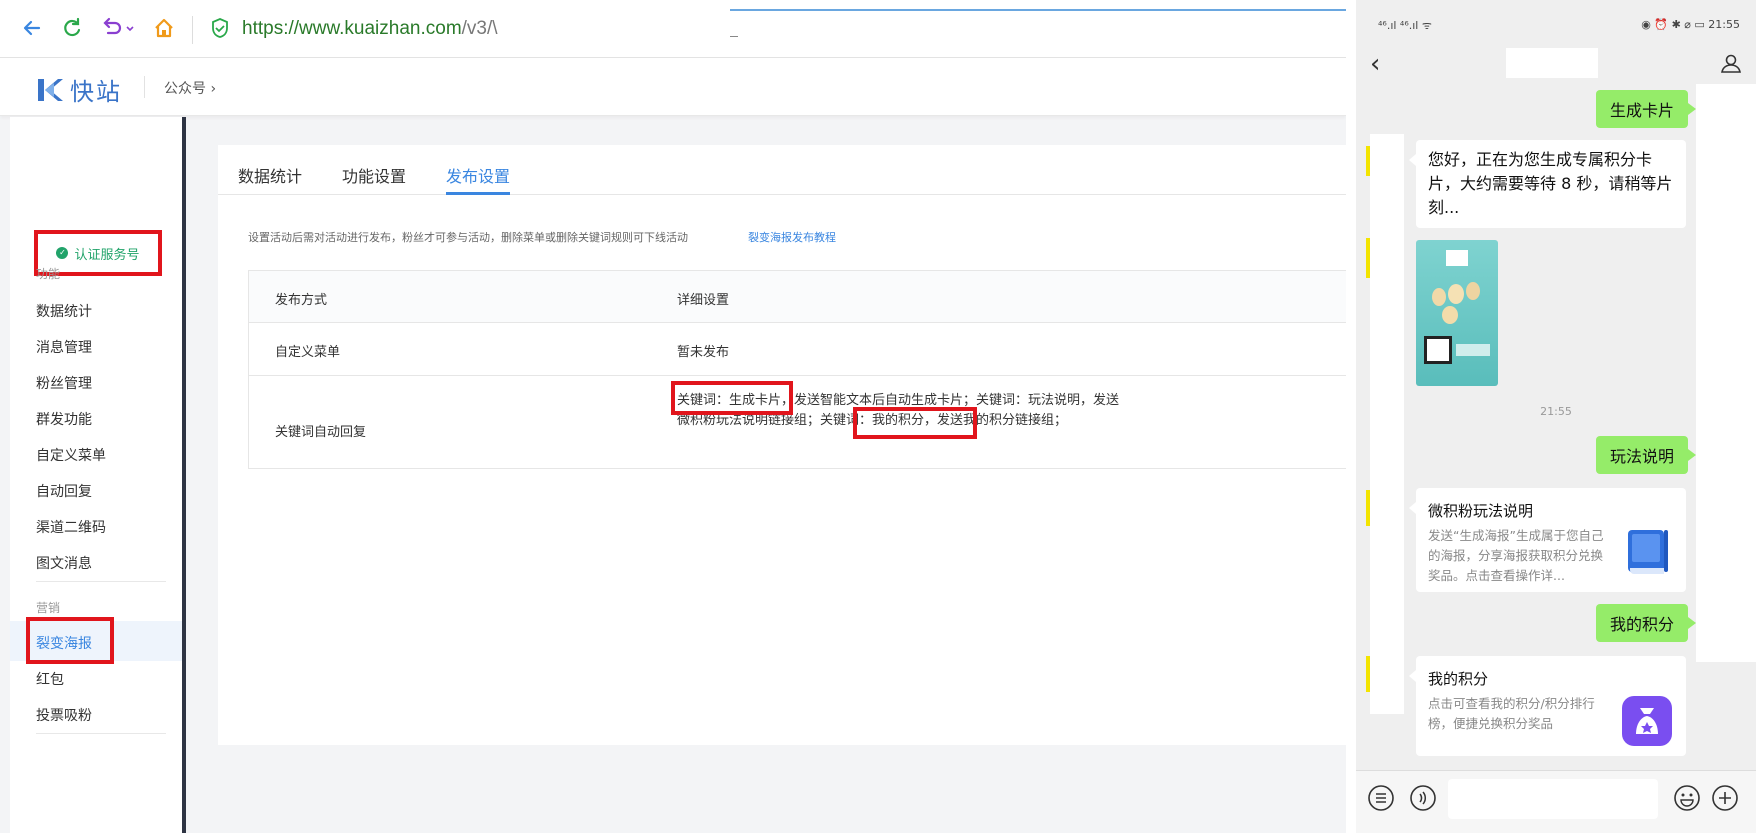 This screenshot has width=1756, height=833. I want to click on tab-function-settings: 功能设置, so click(374, 175).